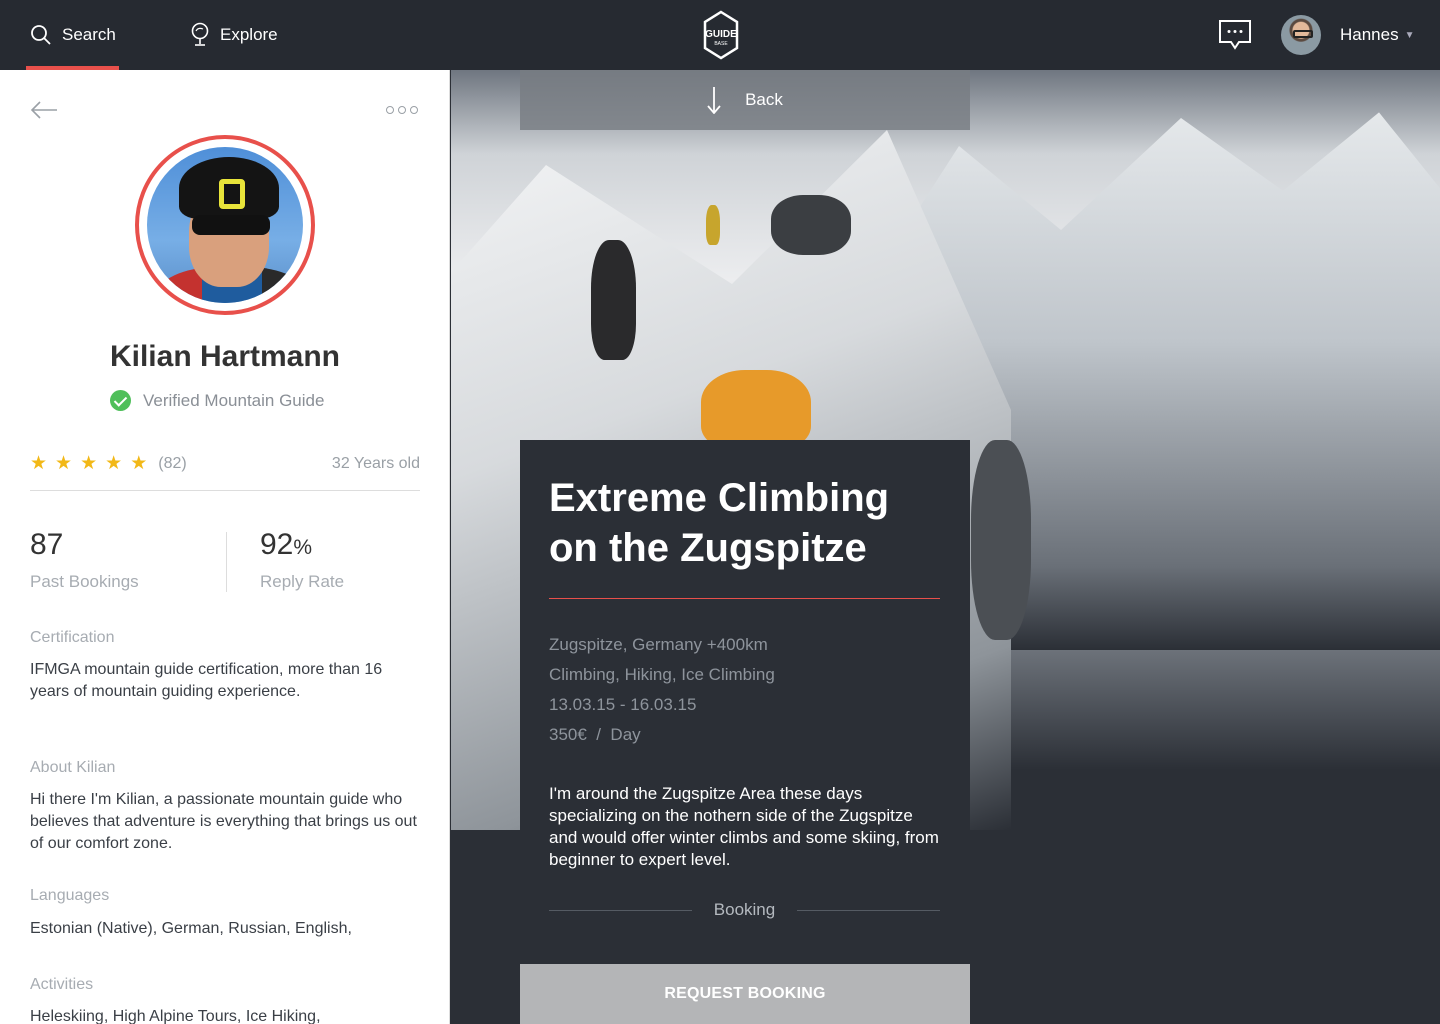 The width and height of the screenshot is (1440, 1024). What do you see at coordinates (120, 400) in the screenshot?
I see `check-icon` at bounding box center [120, 400].